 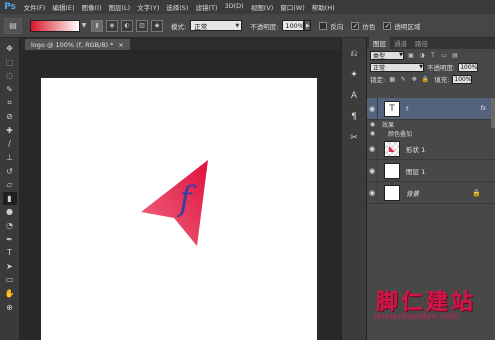 What do you see at coordinates (10, 103) in the screenshot?
I see `crop-tool-icon: ⌗` at bounding box center [10, 103].